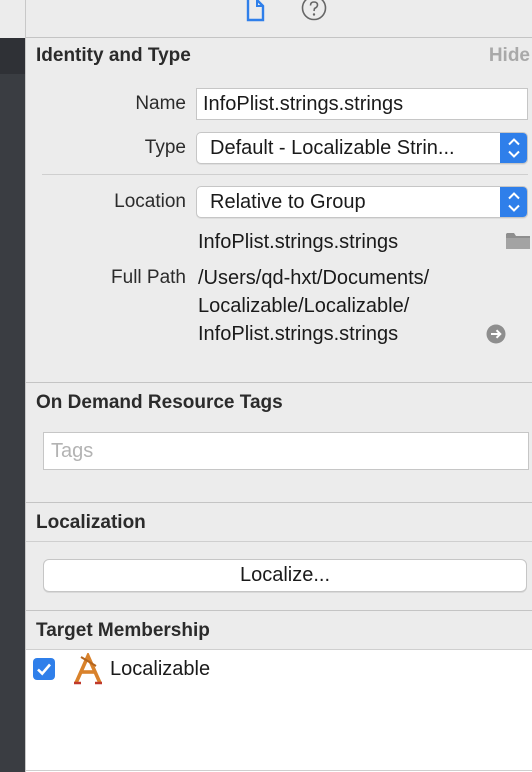 The width and height of the screenshot is (532, 772). What do you see at coordinates (279, 37) in the screenshot?
I see `tab-bar-separator` at bounding box center [279, 37].